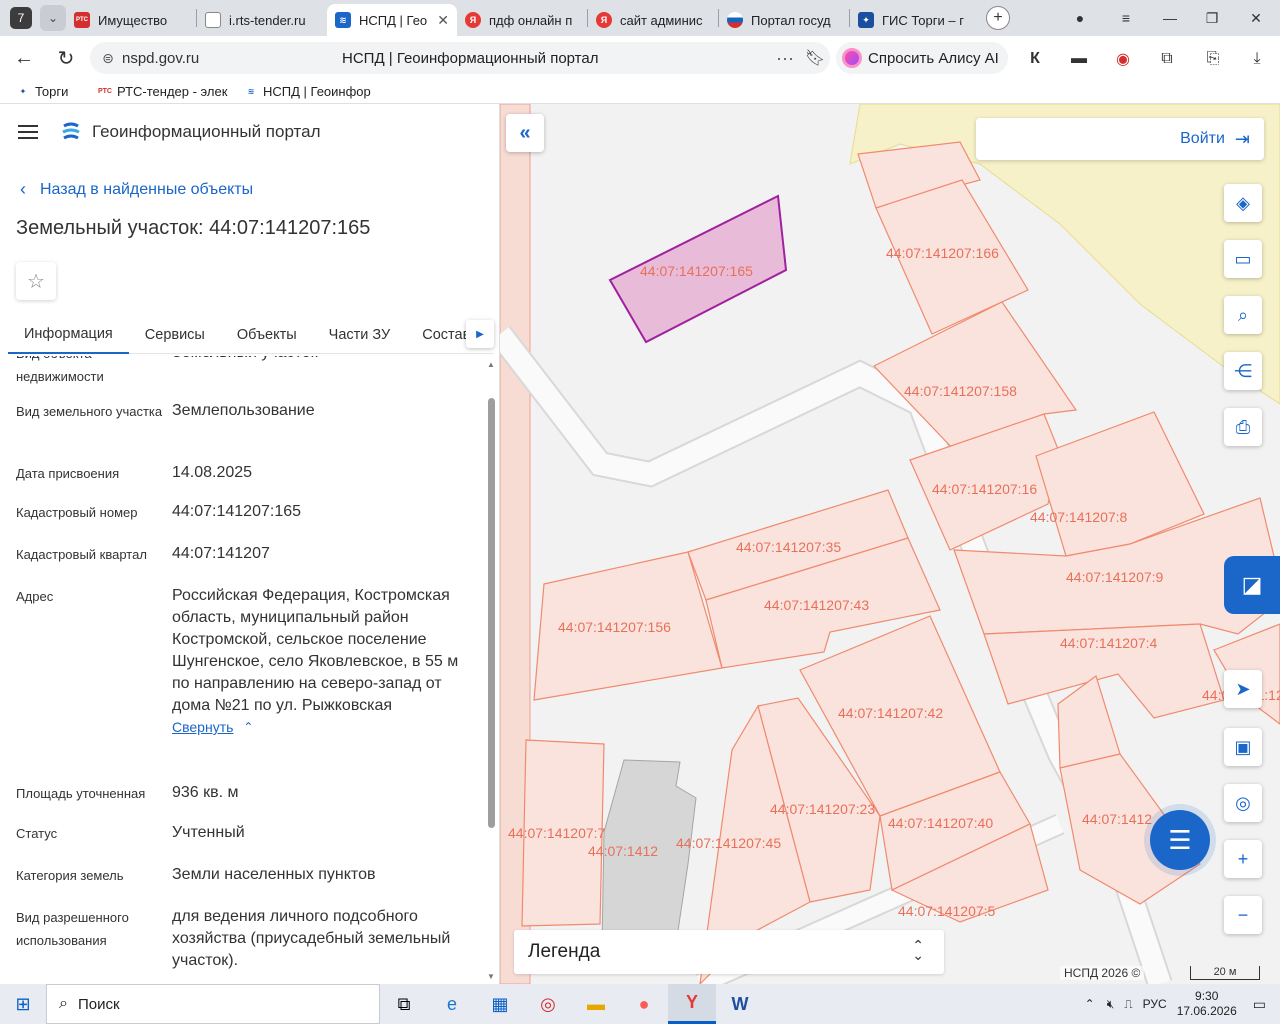 The height and width of the screenshot is (1024, 1280). What do you see at coordinates (1212, 18) in the screenshot?
I see `restore-icon: ❐` at bounding box center [1212, 18].